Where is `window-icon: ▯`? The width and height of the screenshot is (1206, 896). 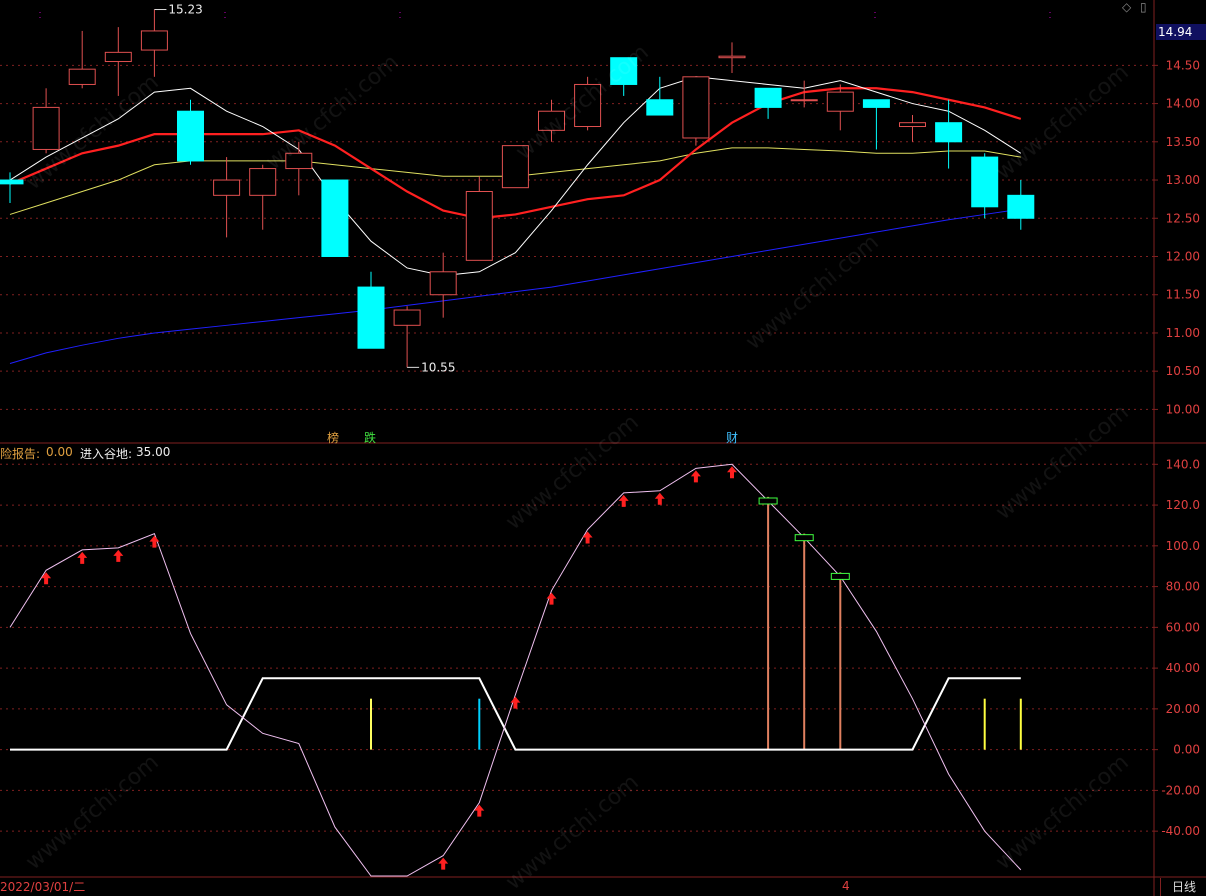 window-icon: ▯ is located at coordinates (1143, 7).